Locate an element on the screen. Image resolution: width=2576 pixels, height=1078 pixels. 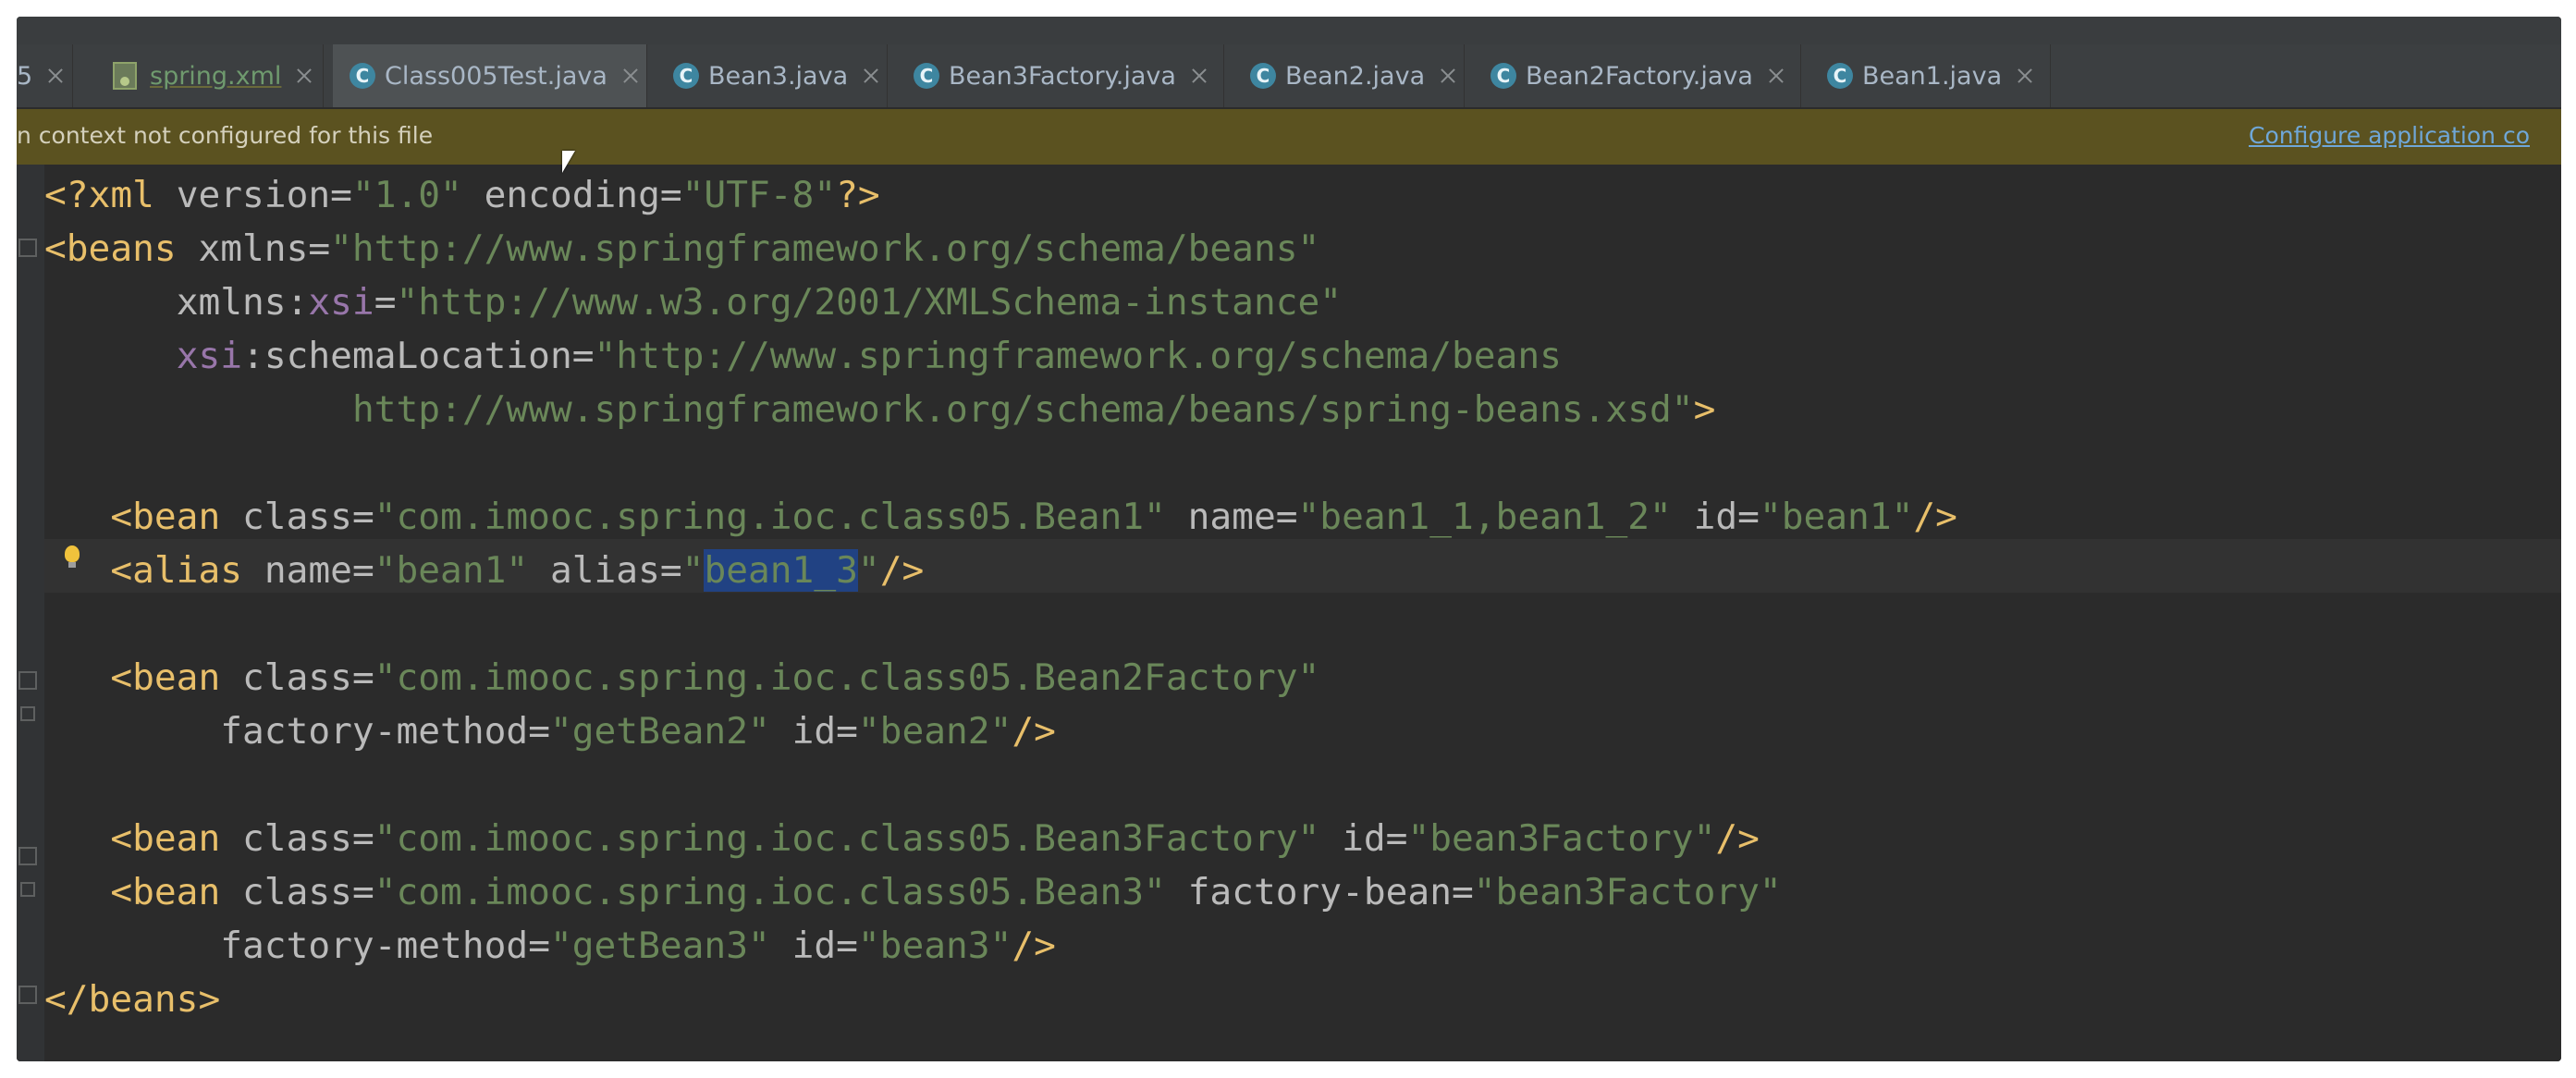
tab-label: Class005Test.java is located at coordinates (496, 76).